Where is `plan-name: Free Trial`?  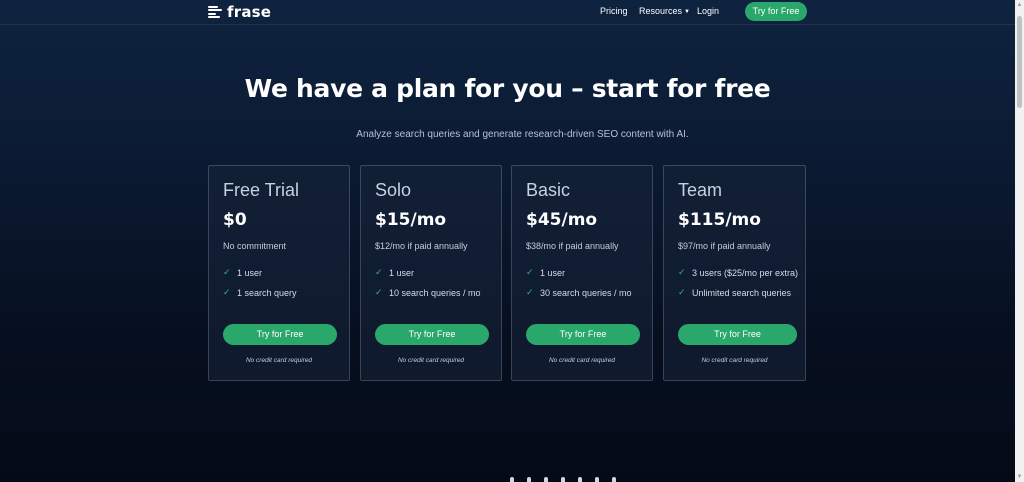 plan-name: Free Trial is located at coordinates (261, 190).